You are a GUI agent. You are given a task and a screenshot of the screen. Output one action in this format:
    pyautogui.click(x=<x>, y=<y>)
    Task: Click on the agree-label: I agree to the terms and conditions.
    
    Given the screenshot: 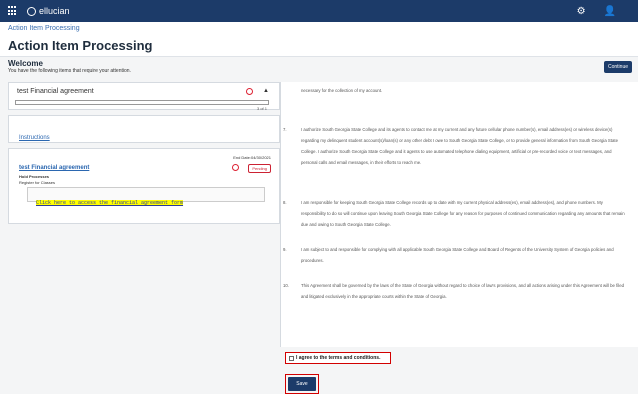 What is the action you would take?
    pyautogui.click(x=338, y=358)
    